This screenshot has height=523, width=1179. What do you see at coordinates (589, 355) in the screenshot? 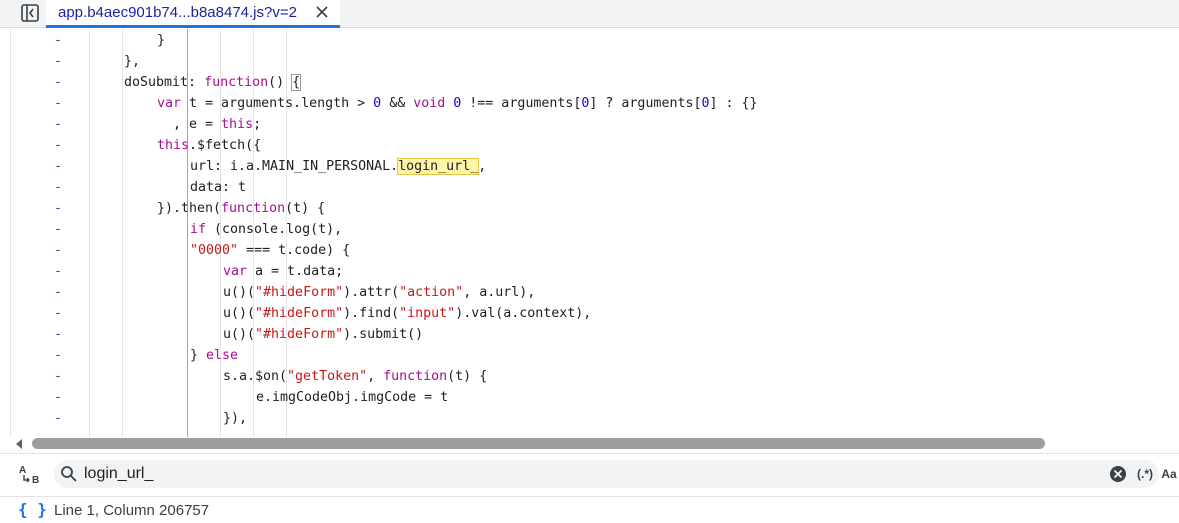
I see `code-line: - } else` at bounding box center [589, 355].